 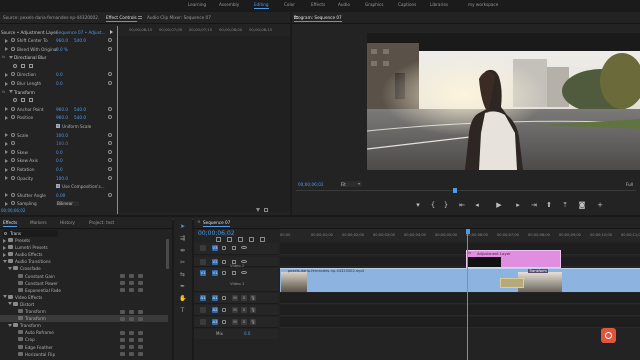 What do you see at coordinates (467, 294) in the screenshot?
I see `timeline-playhead-line` at bounding box center [467, 294].